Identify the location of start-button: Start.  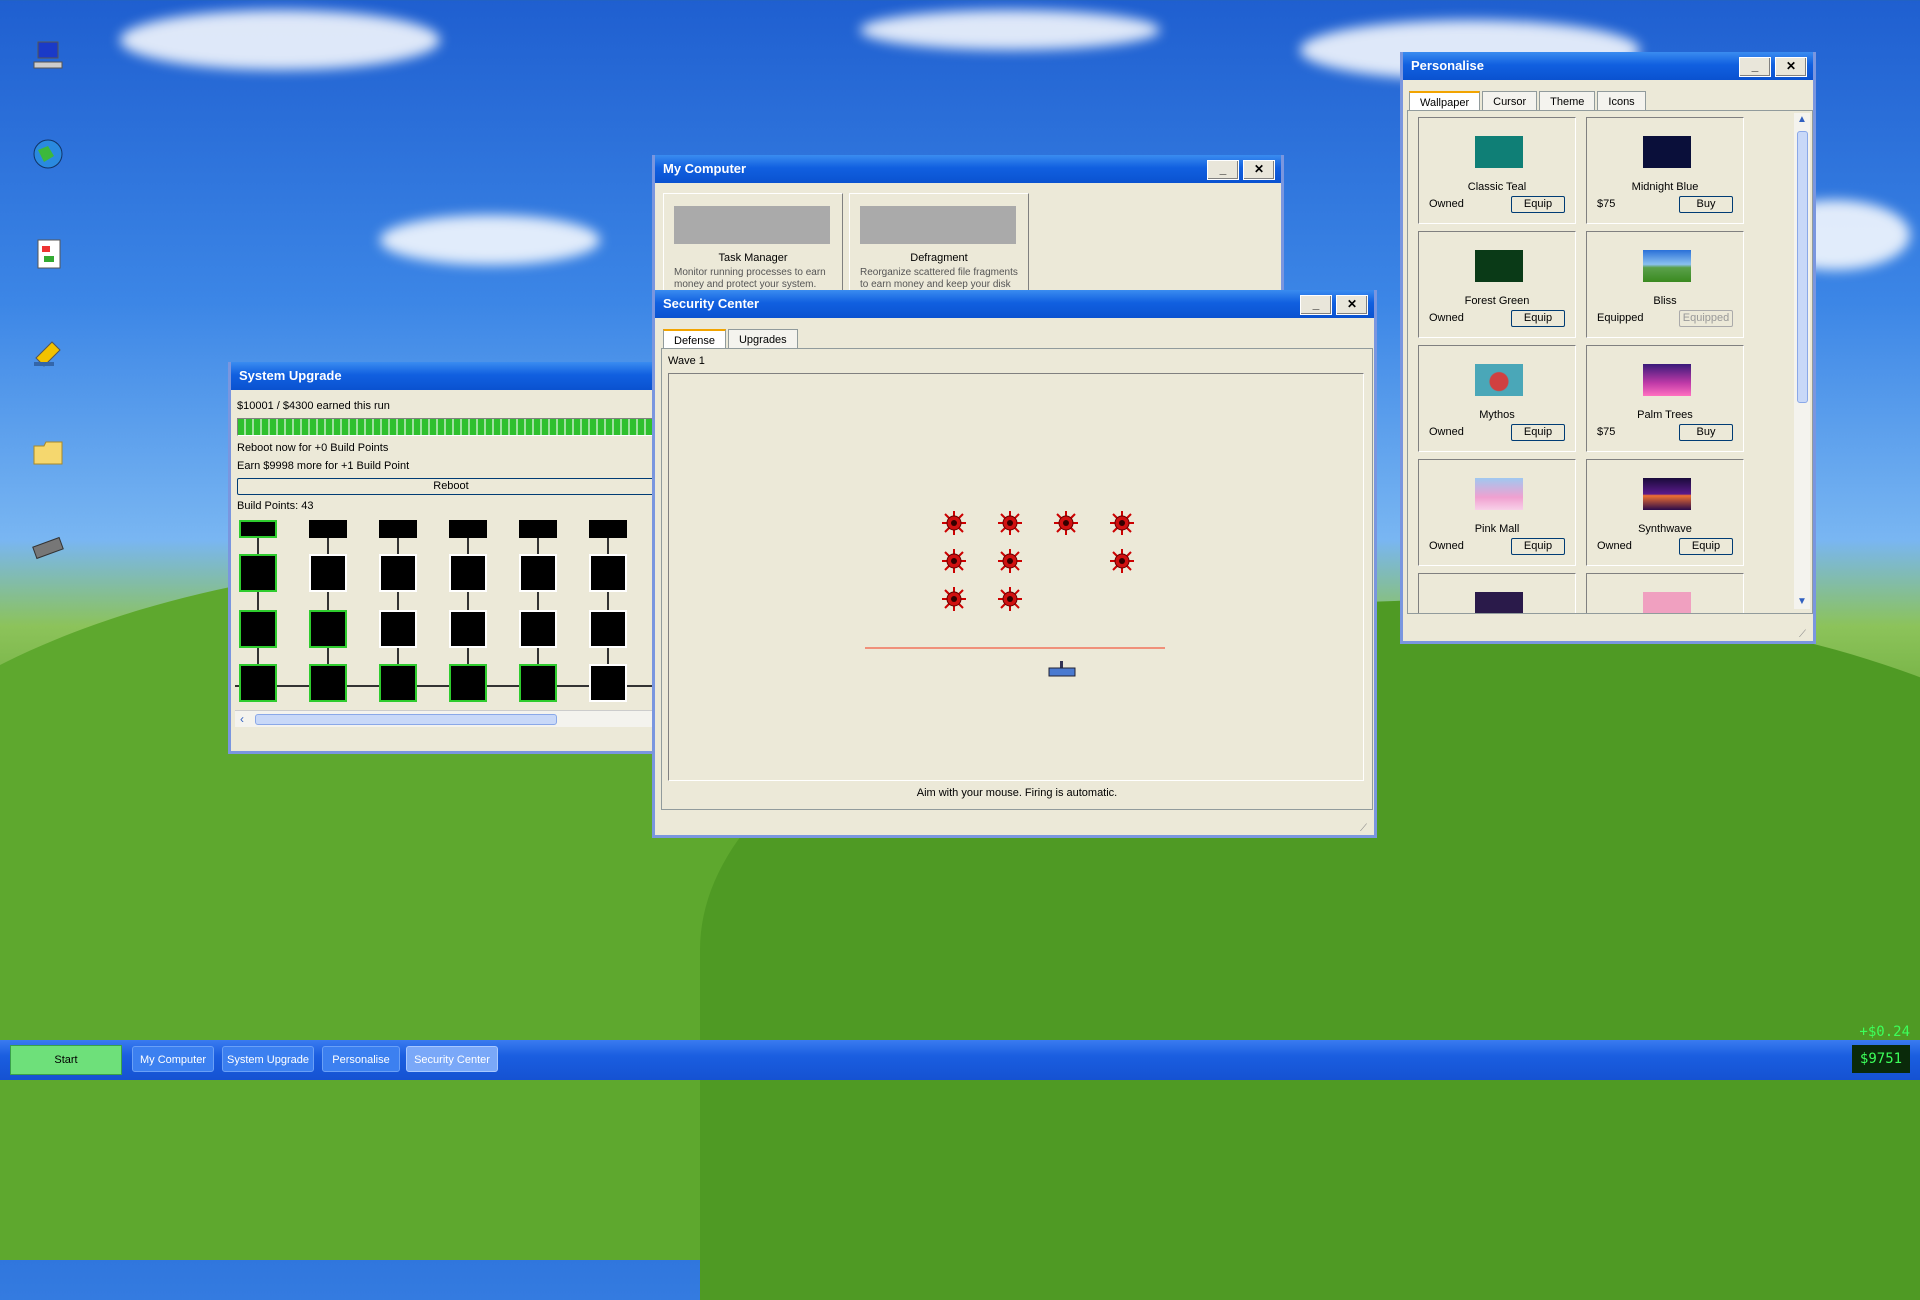
(66, 1060).